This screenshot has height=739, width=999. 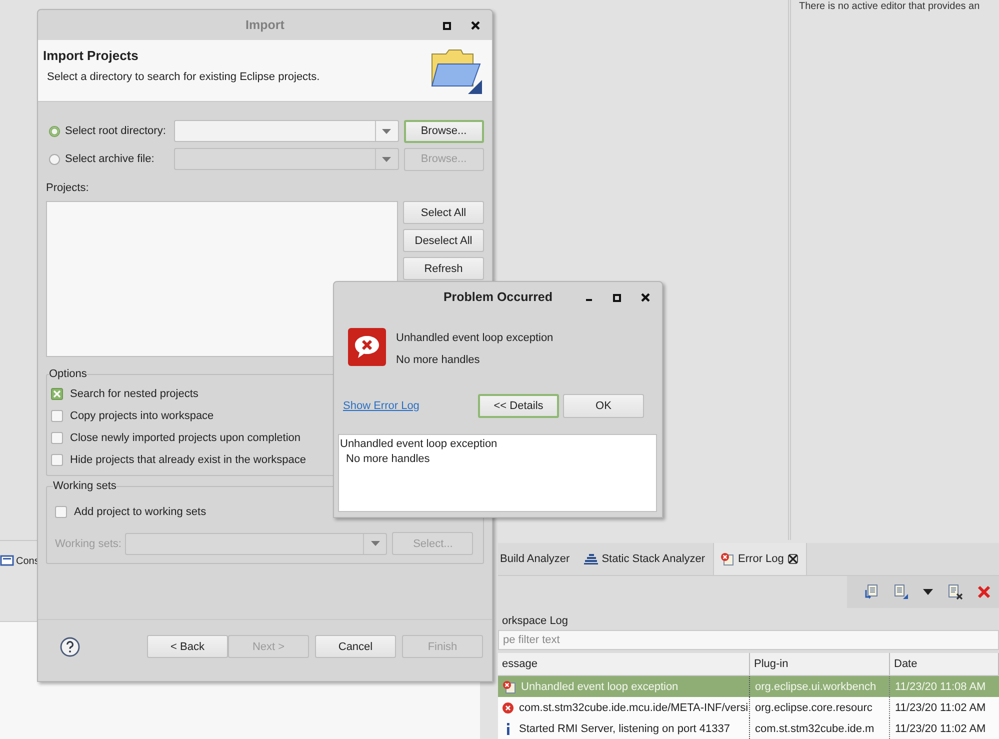 What do you see at coordinates (928, 592) in the screenshot?
I see `view-menu-icon` at bounding box center [928, 592].